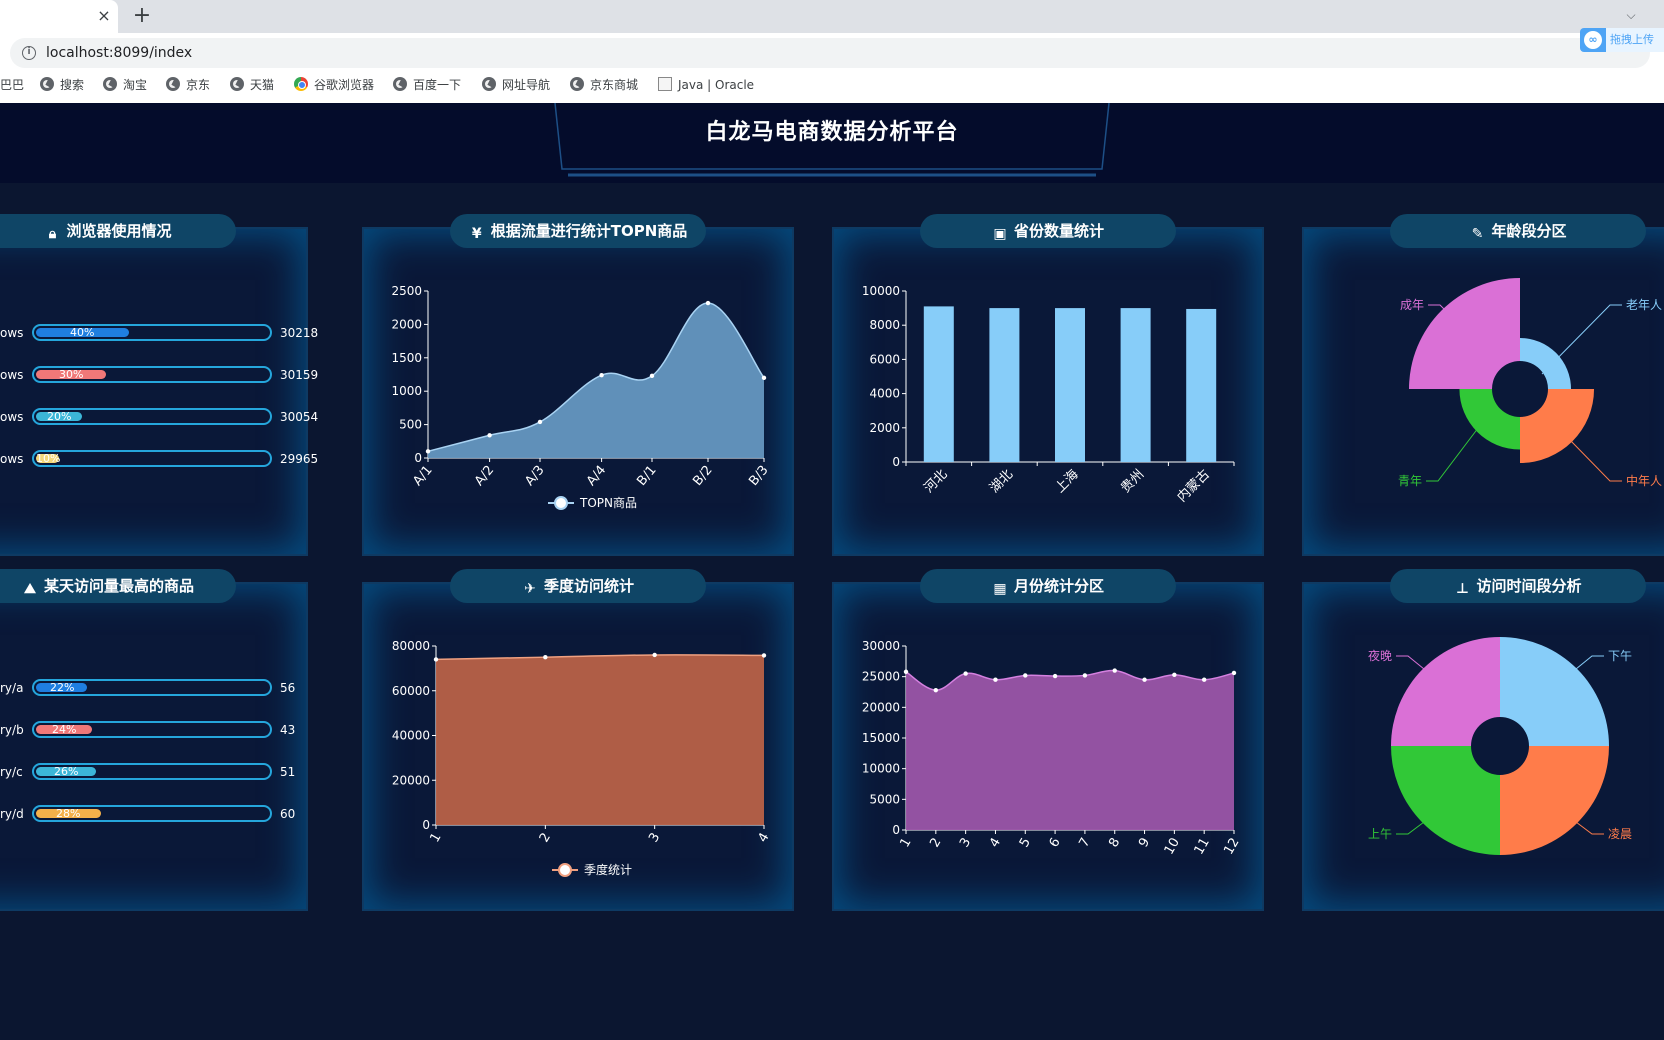 This screenshot has width=1664, height=1040. I want to click on panel-time: 下午 凌晨 上午 夜晚, so click(1483, 746).